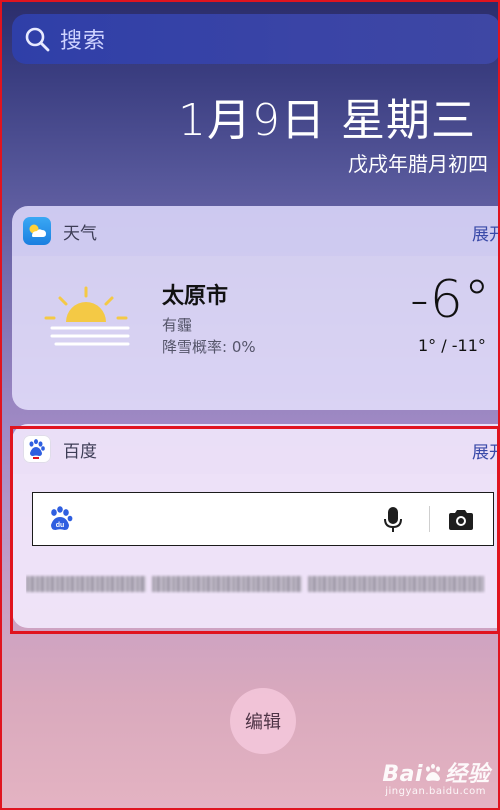  Describe the element at coordinates (37, 449) in the screenshot. I see `baidu-app-icon` at that location.